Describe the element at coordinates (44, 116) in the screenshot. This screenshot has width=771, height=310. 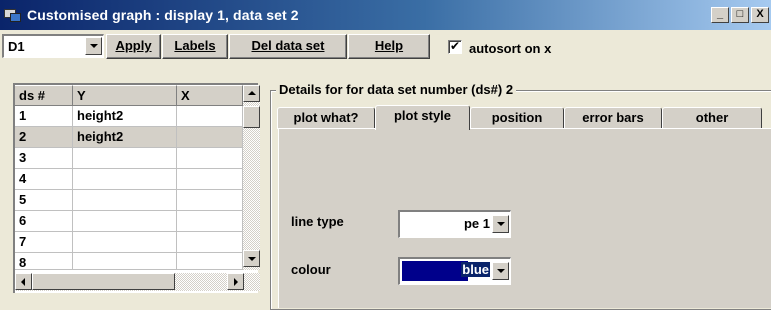
I see `row-ds-cell: 1` at that location.